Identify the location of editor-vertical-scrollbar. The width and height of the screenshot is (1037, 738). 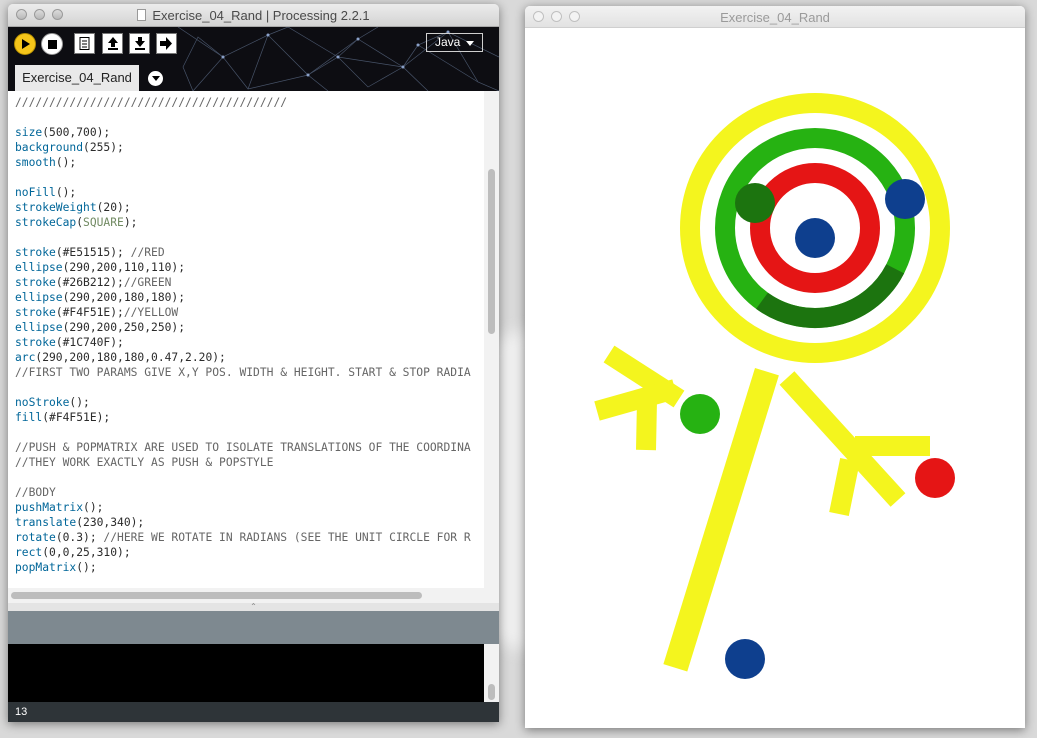
(491, 339).